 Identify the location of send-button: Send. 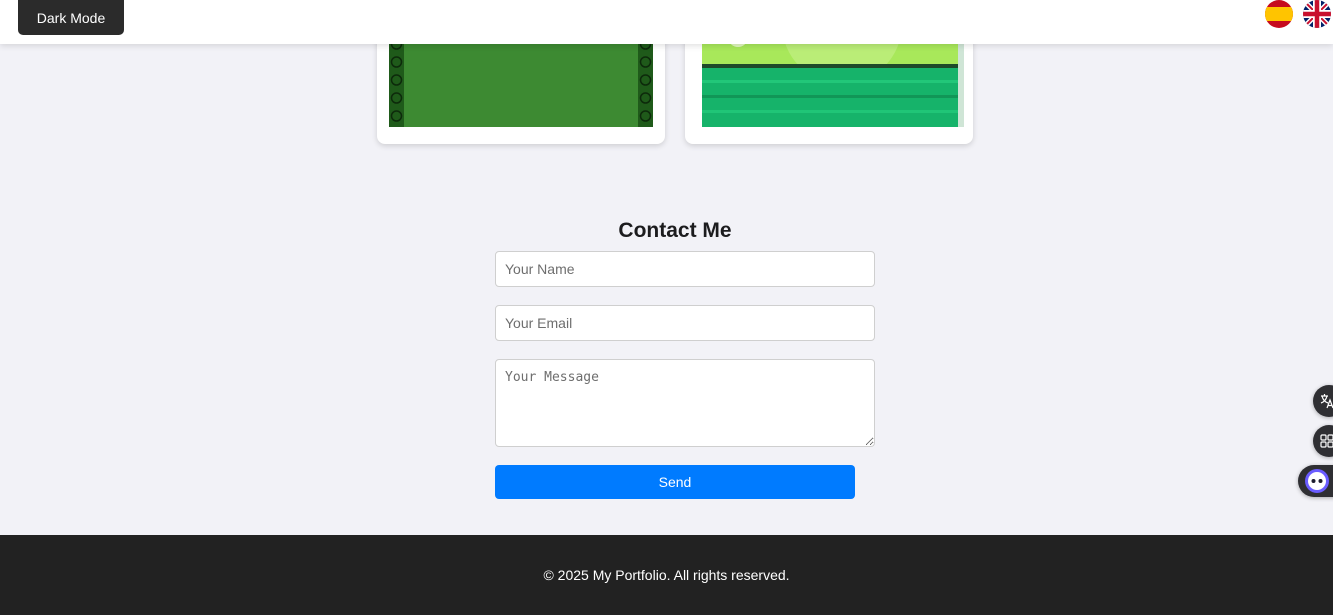
(675, 482).